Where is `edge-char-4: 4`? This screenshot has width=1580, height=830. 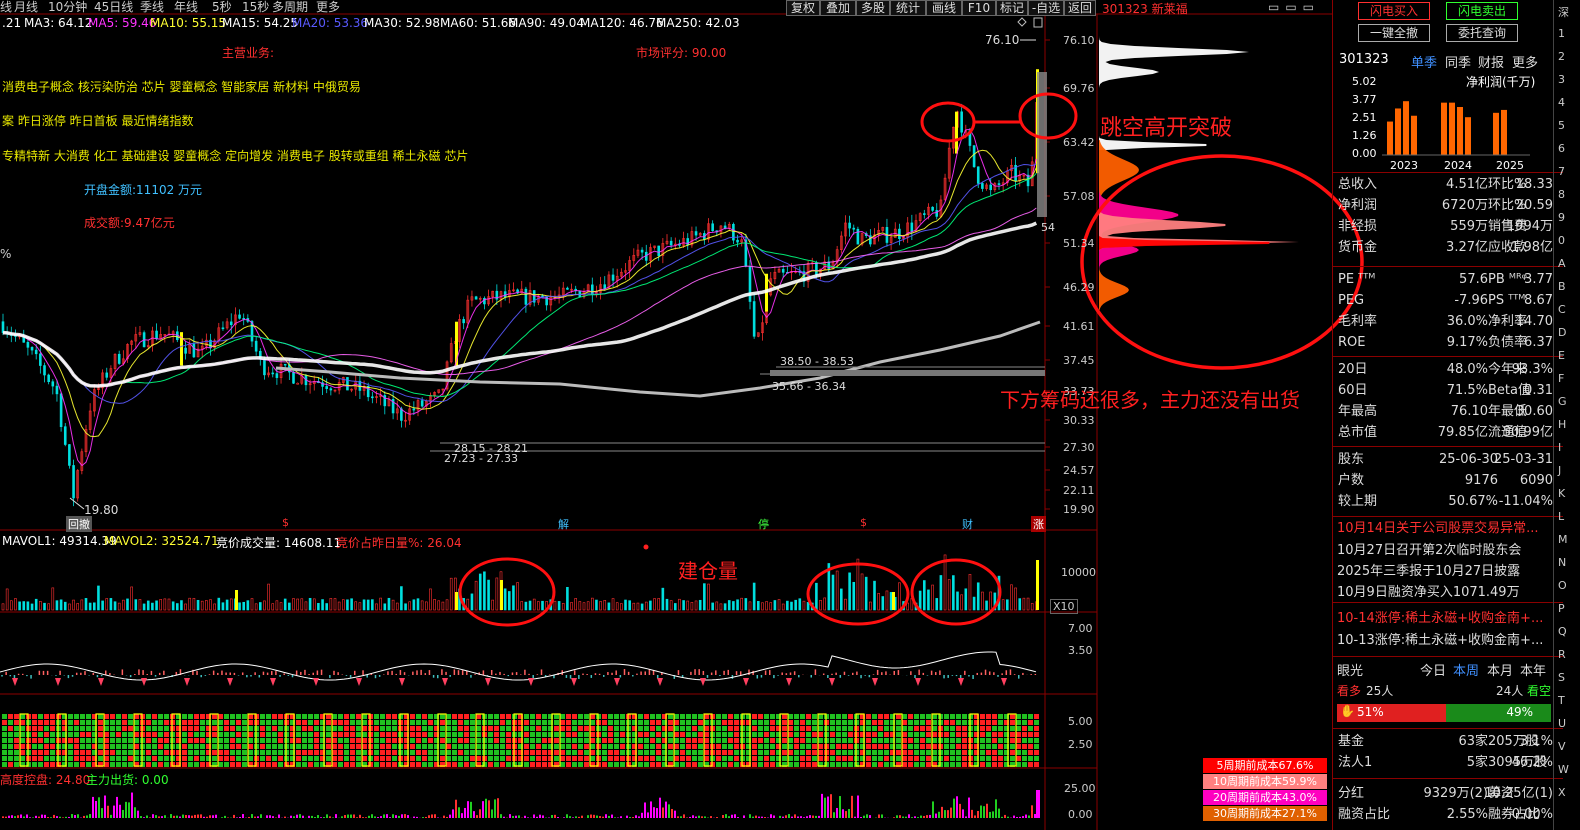
edge-char-4: 4 is located at coordinates (1561, 102).